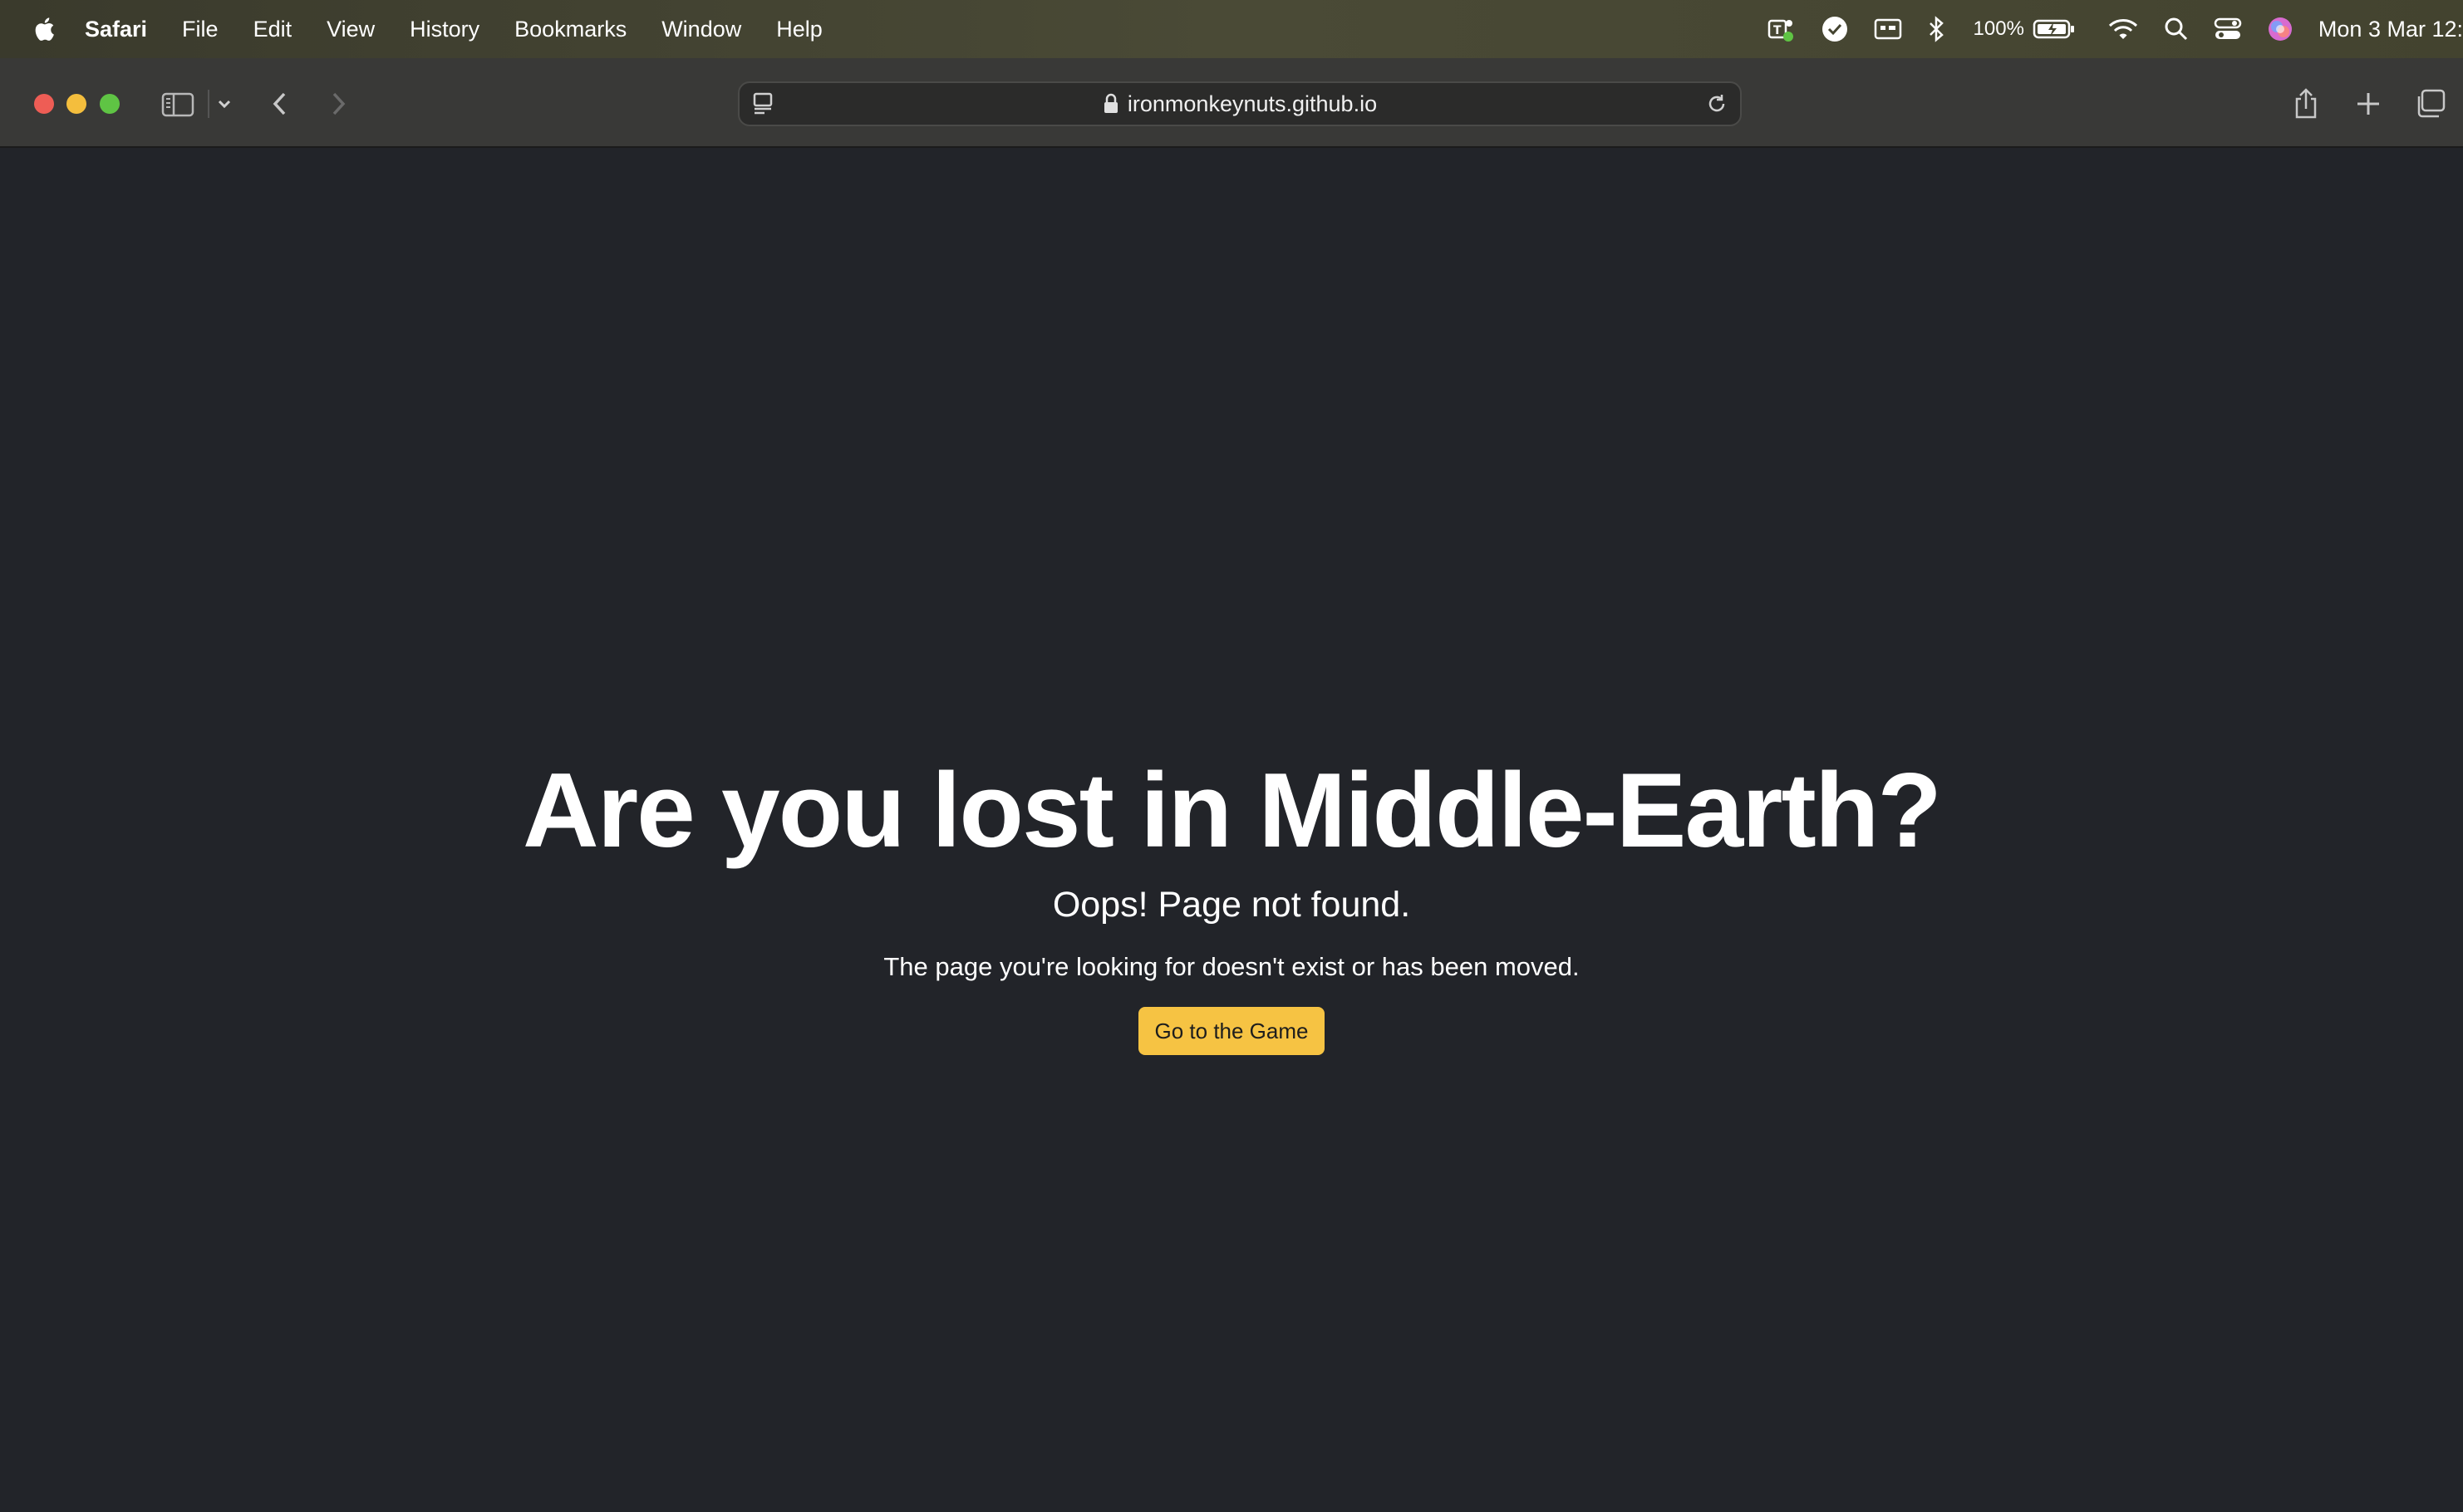  Describe the element at coordinates (2176, 29) in the screenshot. I see `spotlight-search-icon` at that location.